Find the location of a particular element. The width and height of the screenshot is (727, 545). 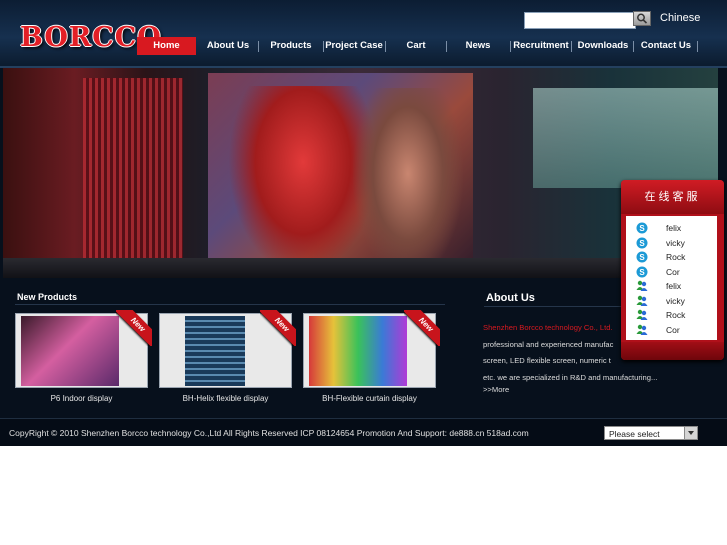

nav-recruitment: Recruitment is located at coordinates (541, 46).